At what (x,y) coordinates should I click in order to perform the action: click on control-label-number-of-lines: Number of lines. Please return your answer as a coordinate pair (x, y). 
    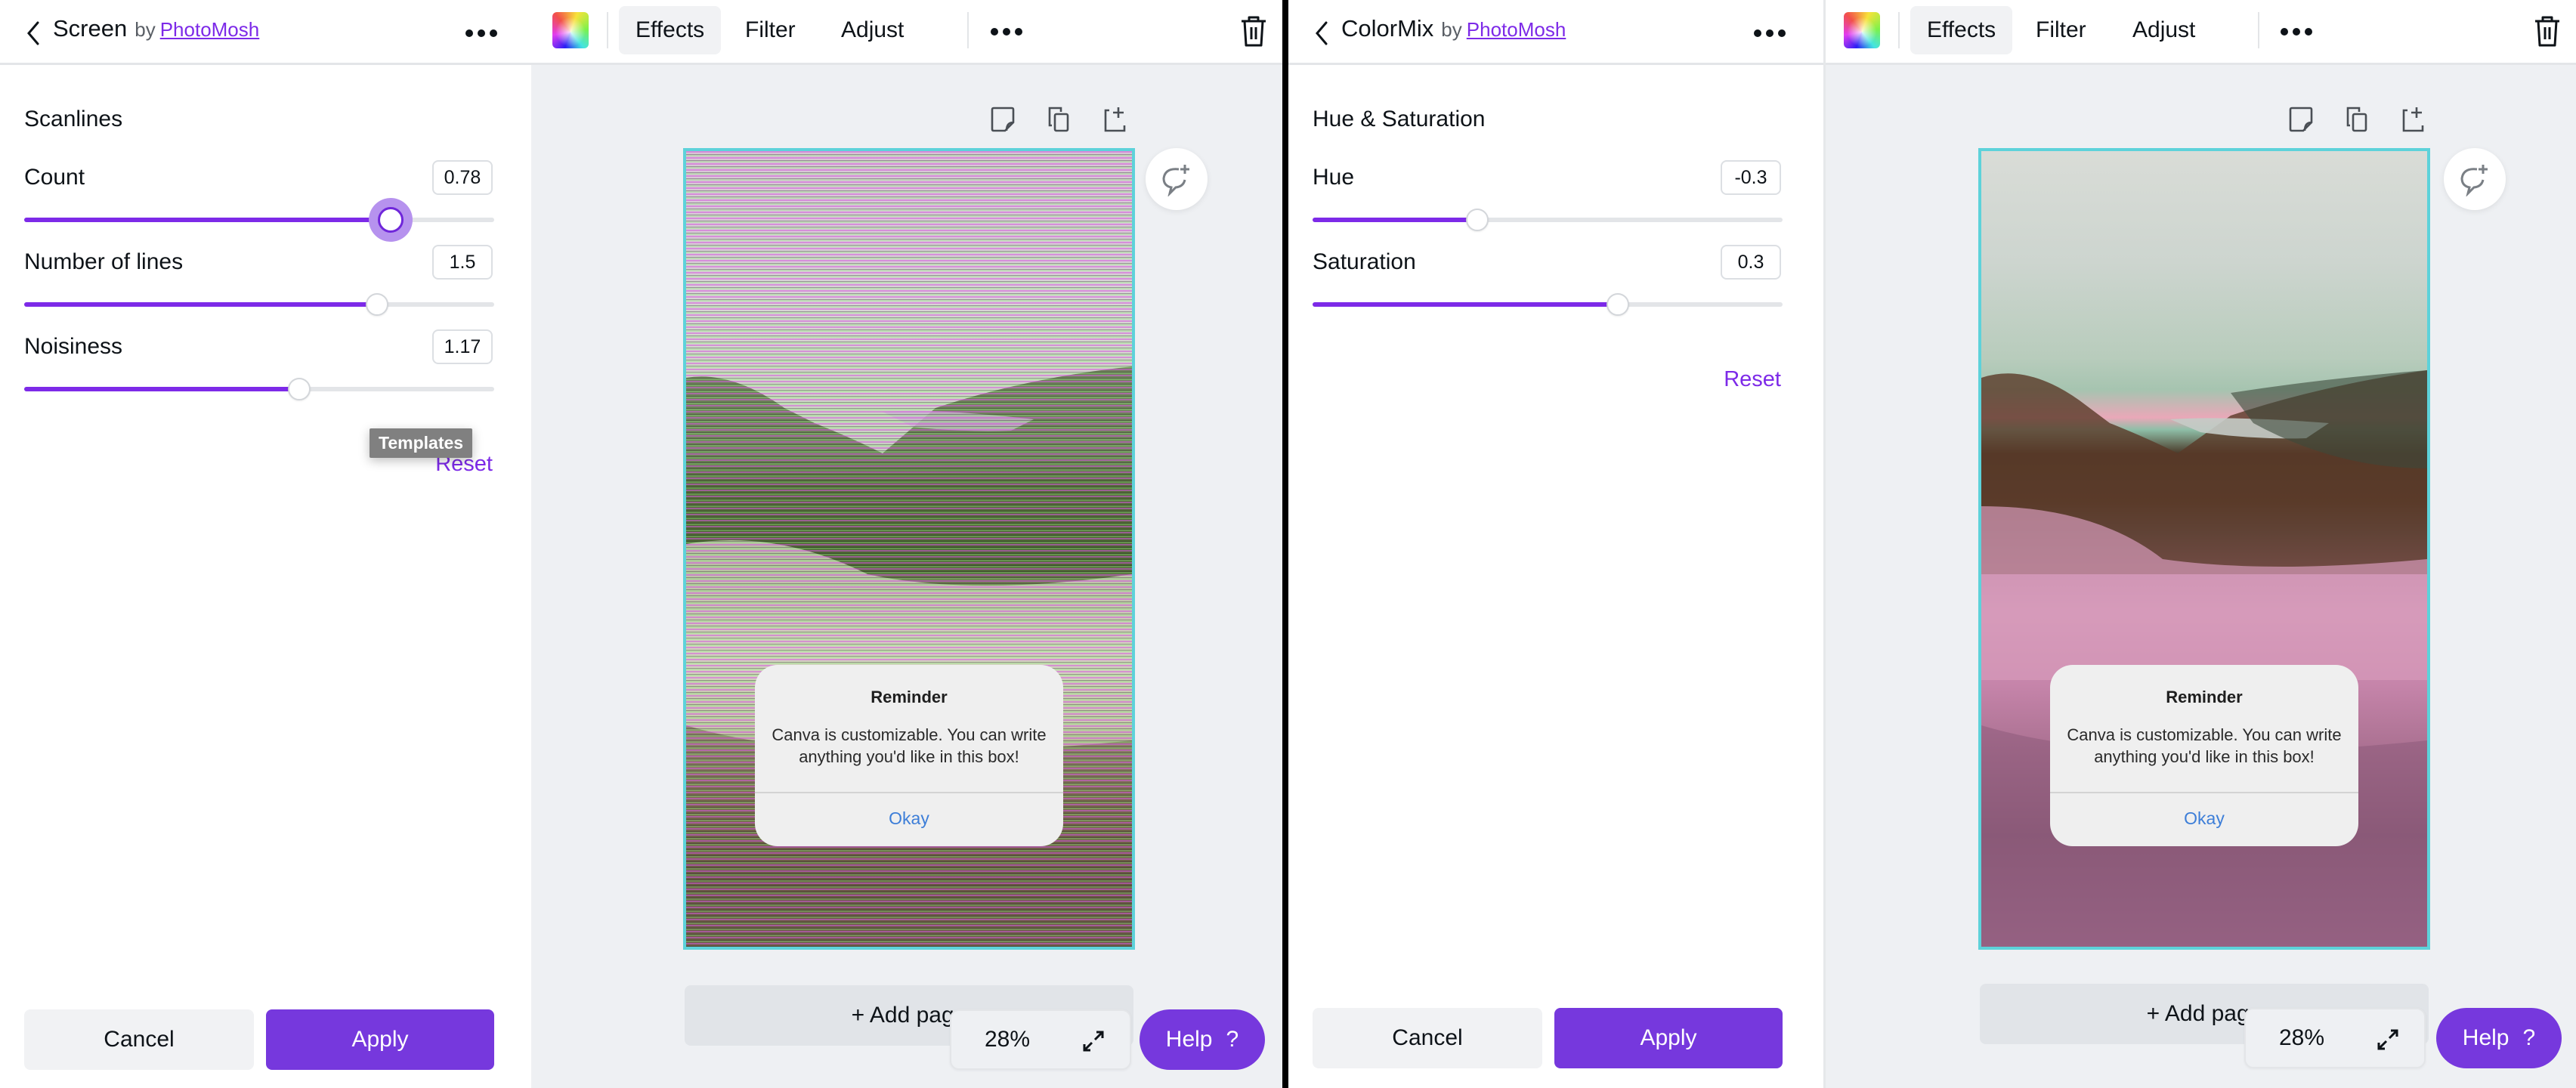
    Looking at the image, I should click on (104, 261).